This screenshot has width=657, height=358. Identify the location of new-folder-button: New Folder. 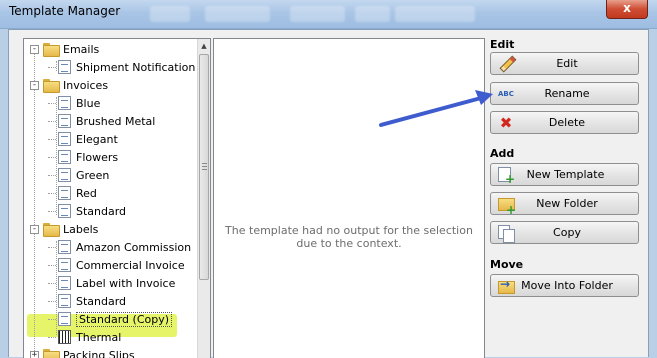
(564, 203).